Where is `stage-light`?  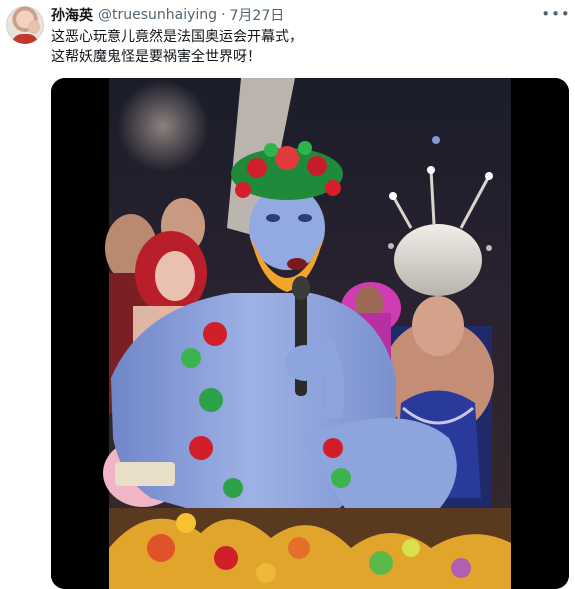
stage-light is located at coordinates (163, 126).